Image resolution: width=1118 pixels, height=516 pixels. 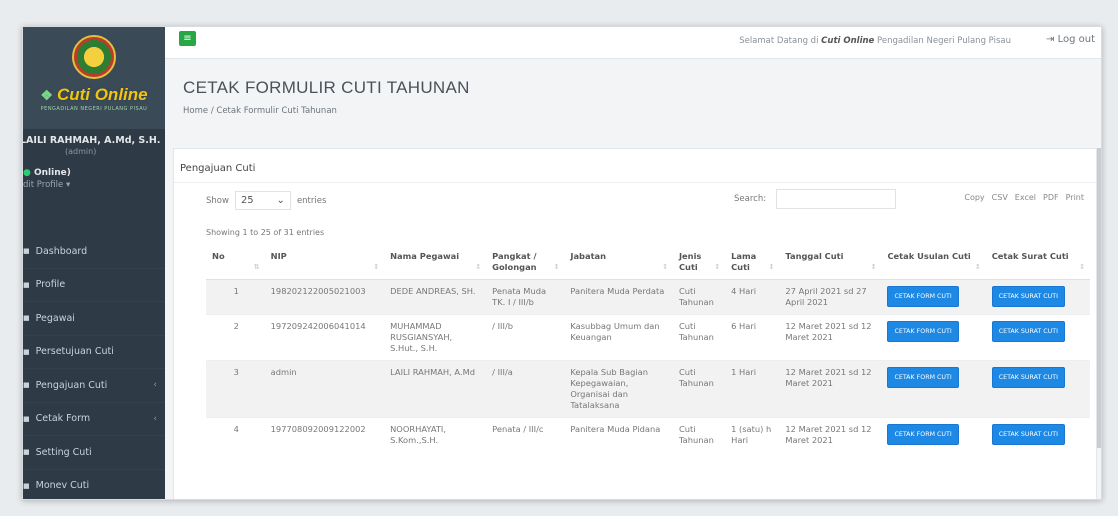 I want to click on col-header-jenis: Jenis Cuti ↕, so click(x=699, y=261).